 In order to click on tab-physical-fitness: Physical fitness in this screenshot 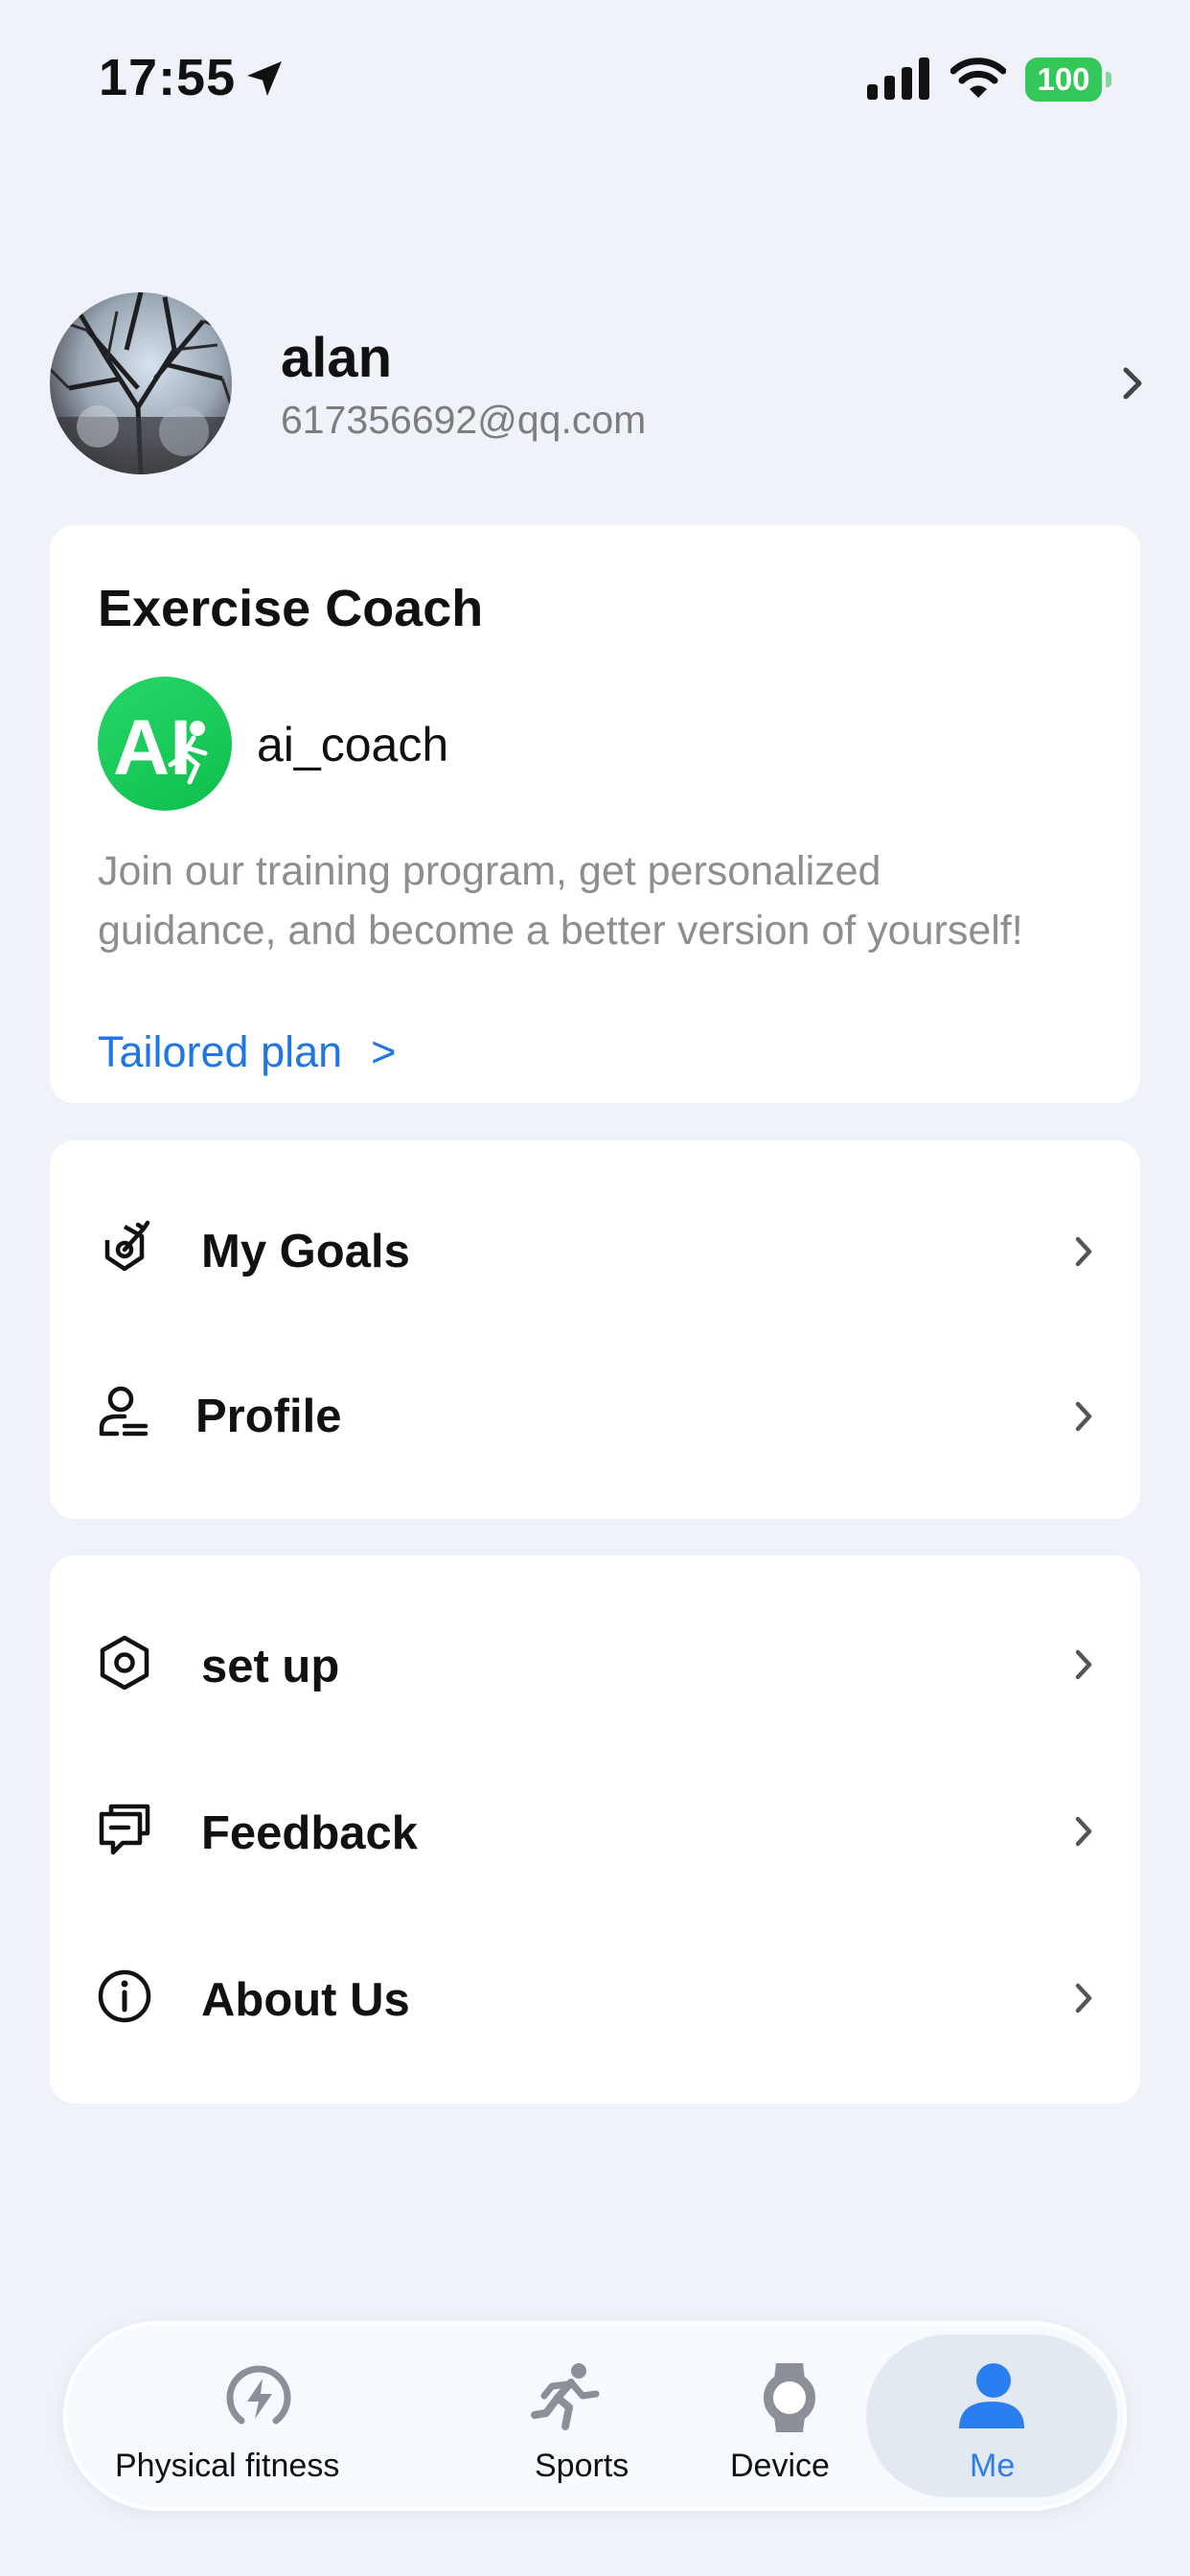, I will do `click(258, 2416)`.